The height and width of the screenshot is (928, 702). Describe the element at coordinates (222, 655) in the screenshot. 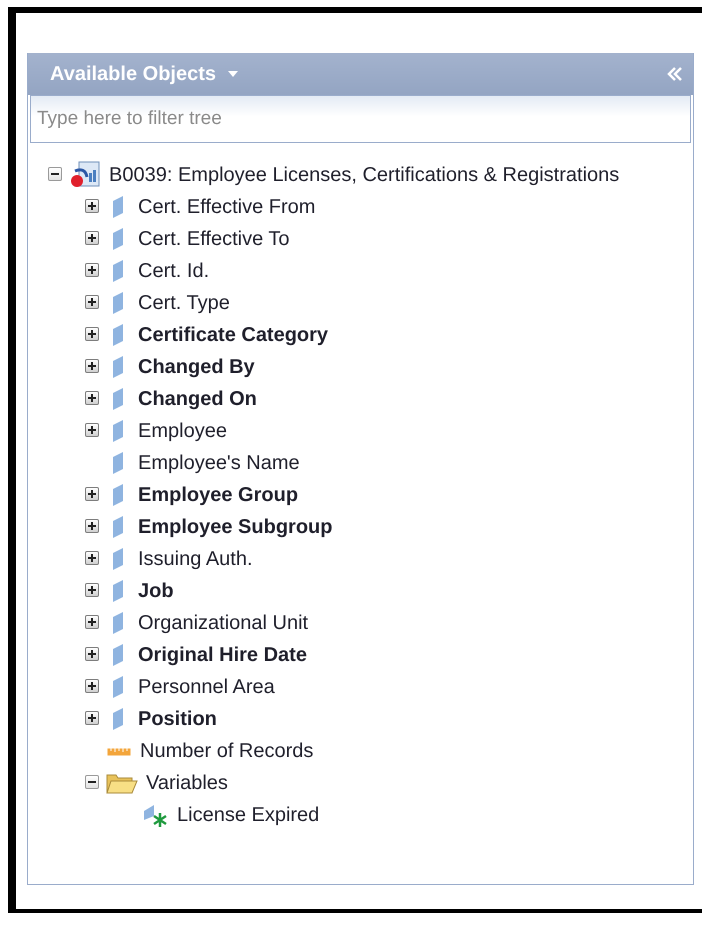

I see `tree-item-label: Original Hire Date` at that location.